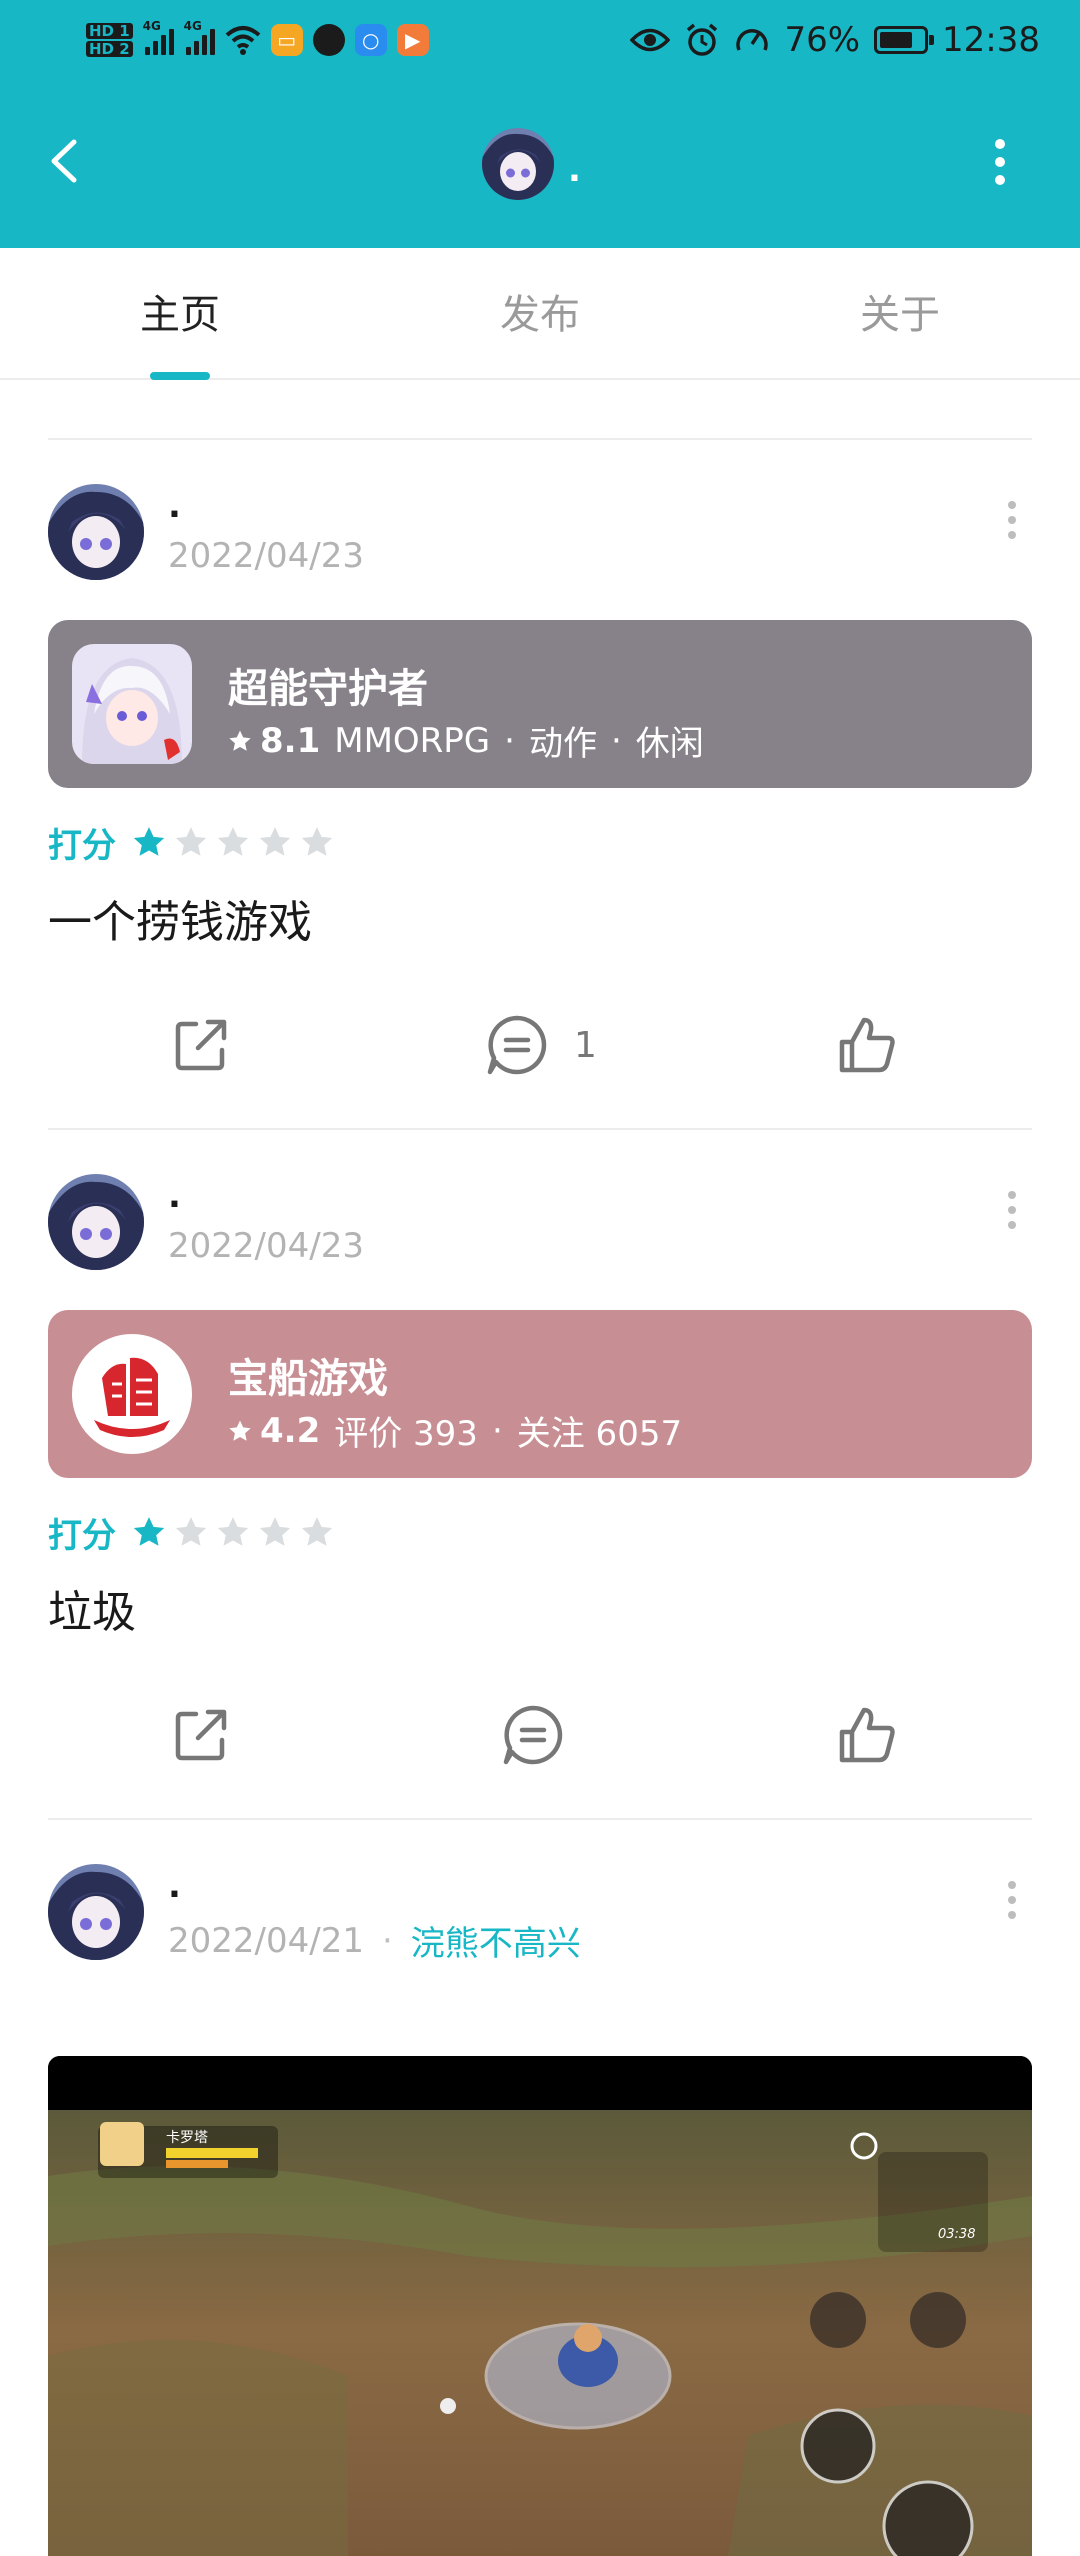 The width and height of the screenshot is (1080, 2556). What do you see at coordinates (518, 164) in the screenshot?
I see `header-avatar` at bounding box center [518, 164].